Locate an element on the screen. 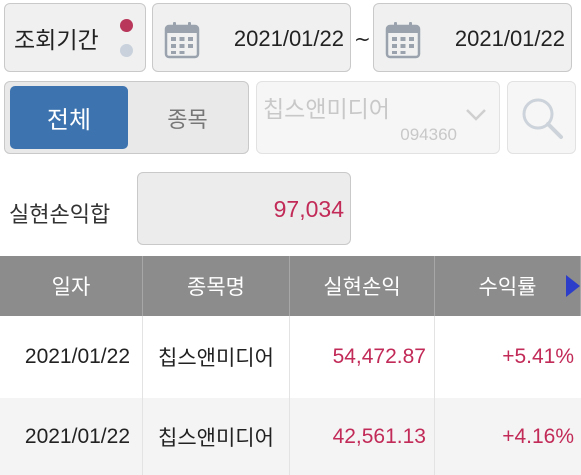  chevron-down-icon is located at coordinates (476, 115).